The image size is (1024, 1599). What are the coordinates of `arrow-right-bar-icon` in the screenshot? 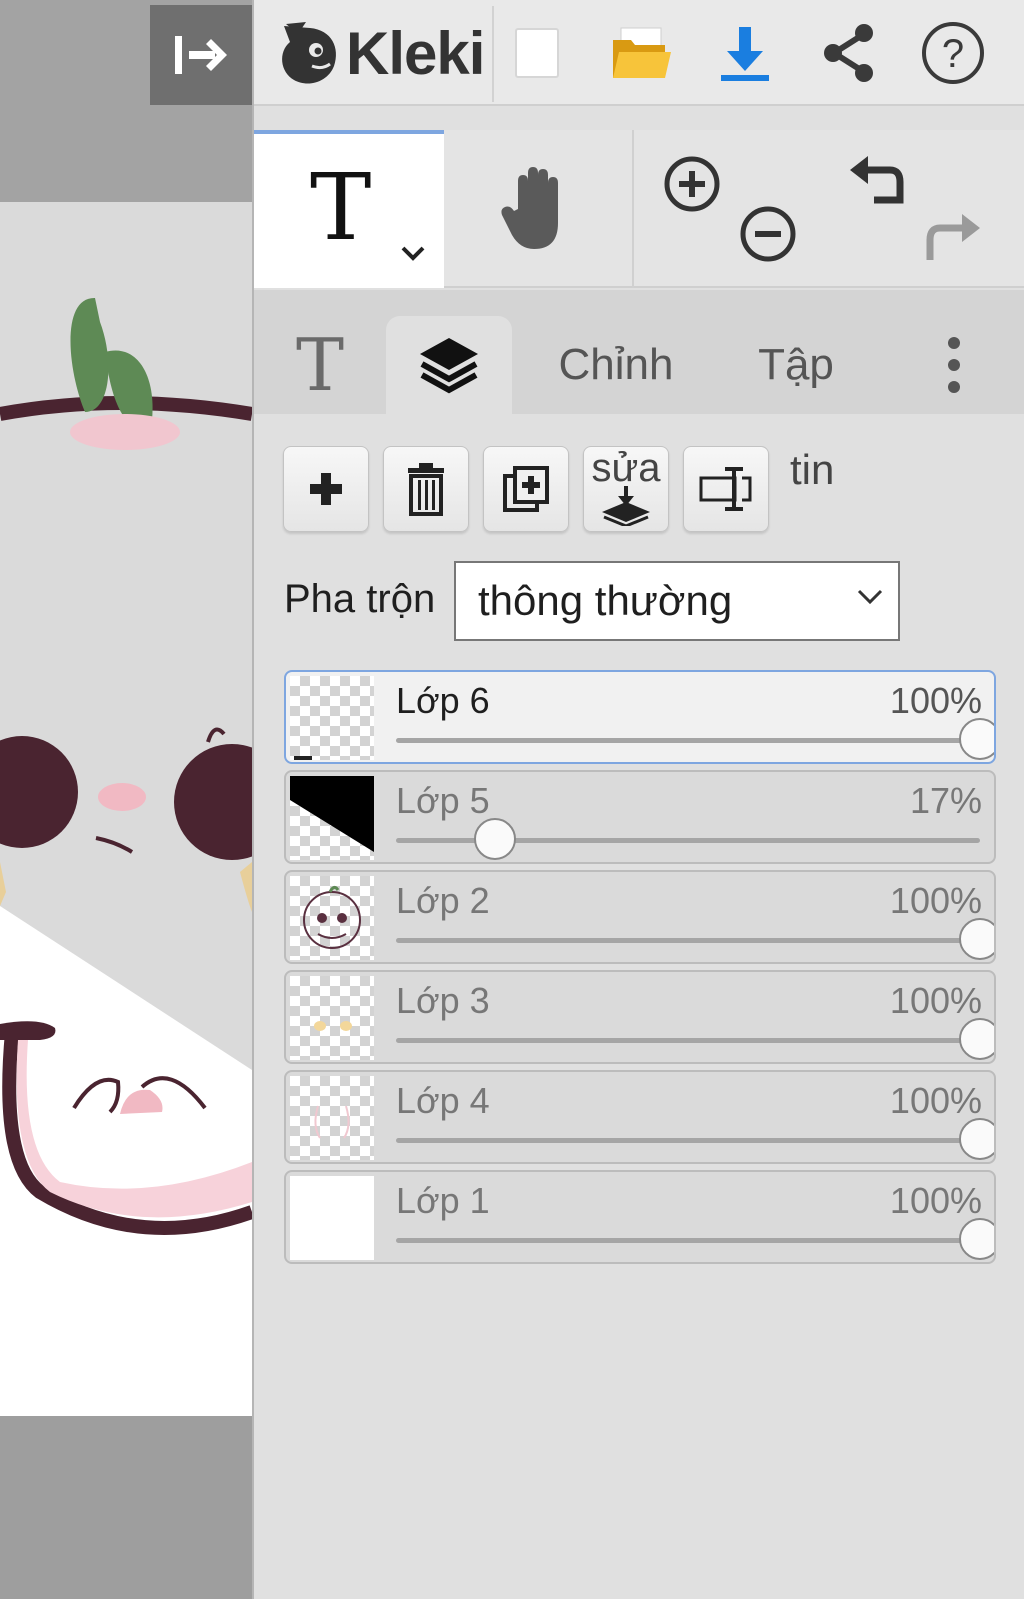 It's located at (201, 55).